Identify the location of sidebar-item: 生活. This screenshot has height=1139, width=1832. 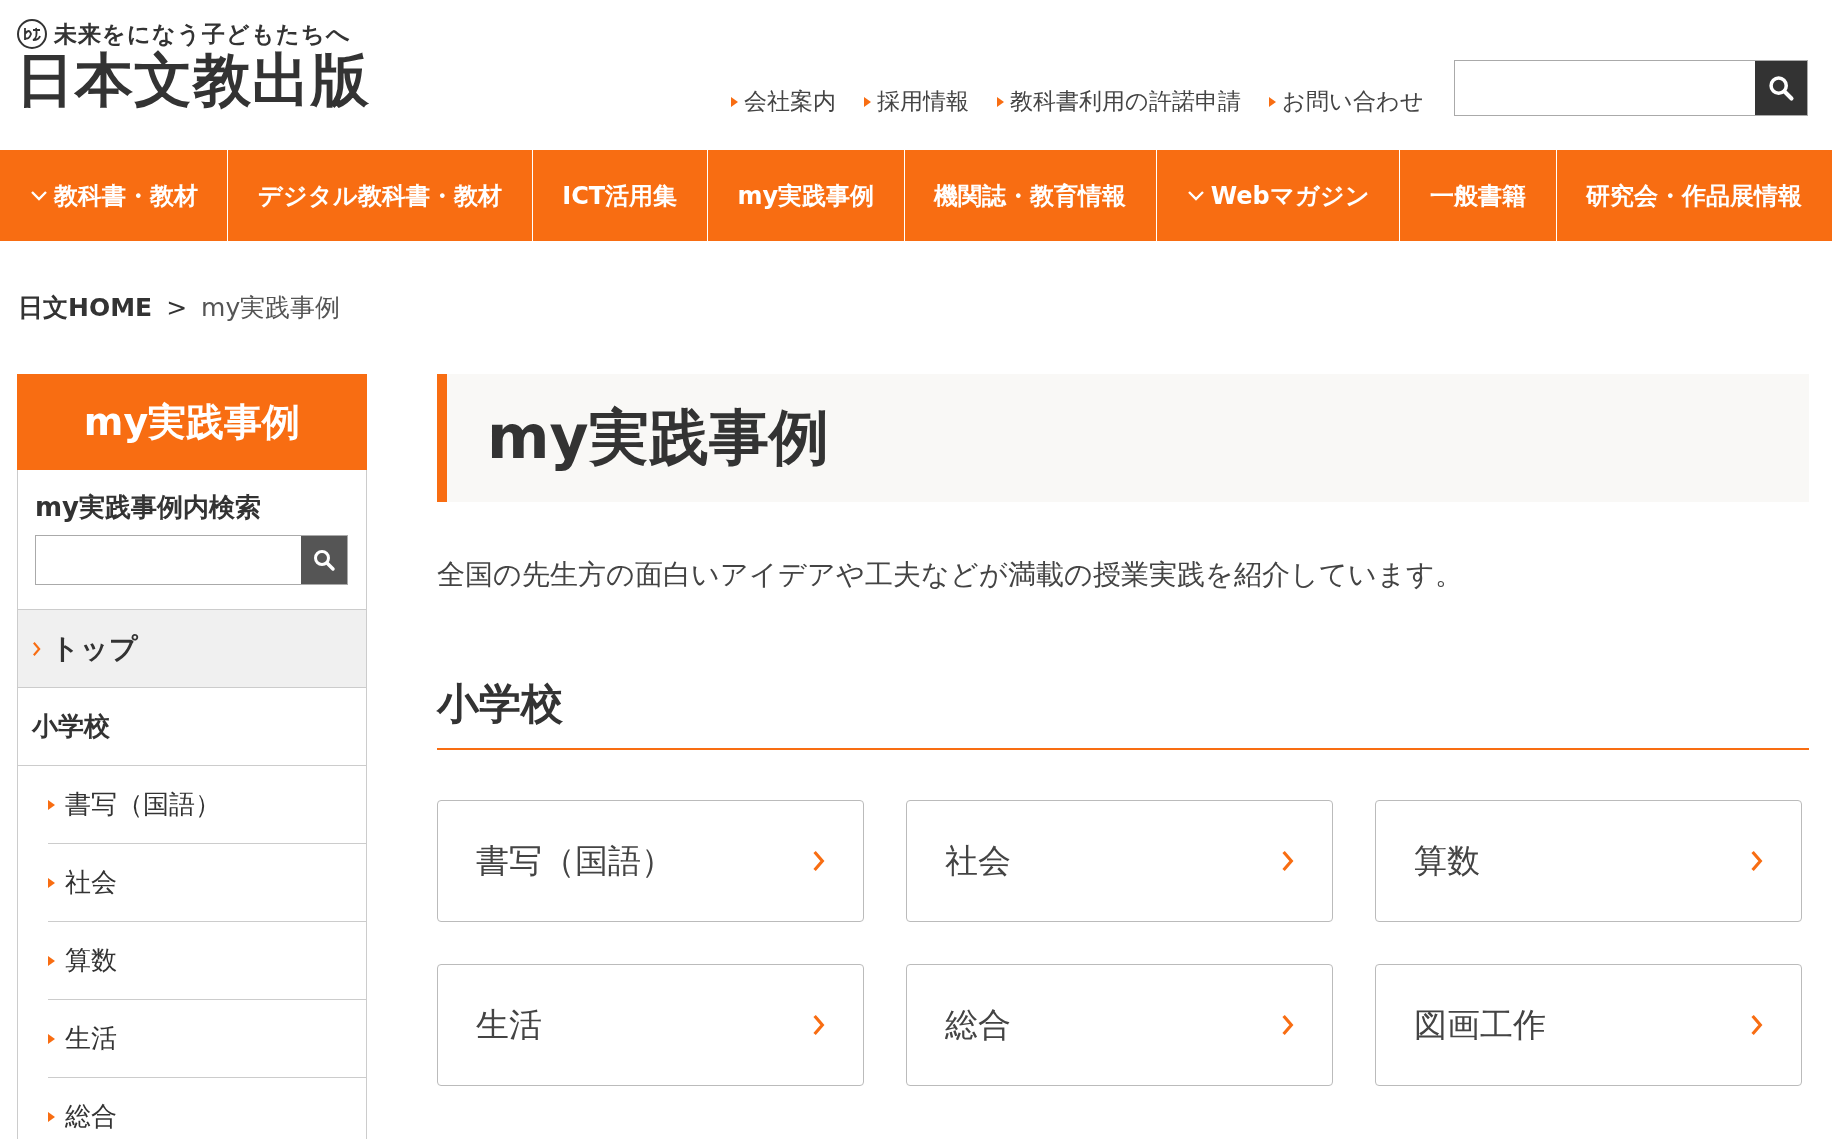
(207, 1039).